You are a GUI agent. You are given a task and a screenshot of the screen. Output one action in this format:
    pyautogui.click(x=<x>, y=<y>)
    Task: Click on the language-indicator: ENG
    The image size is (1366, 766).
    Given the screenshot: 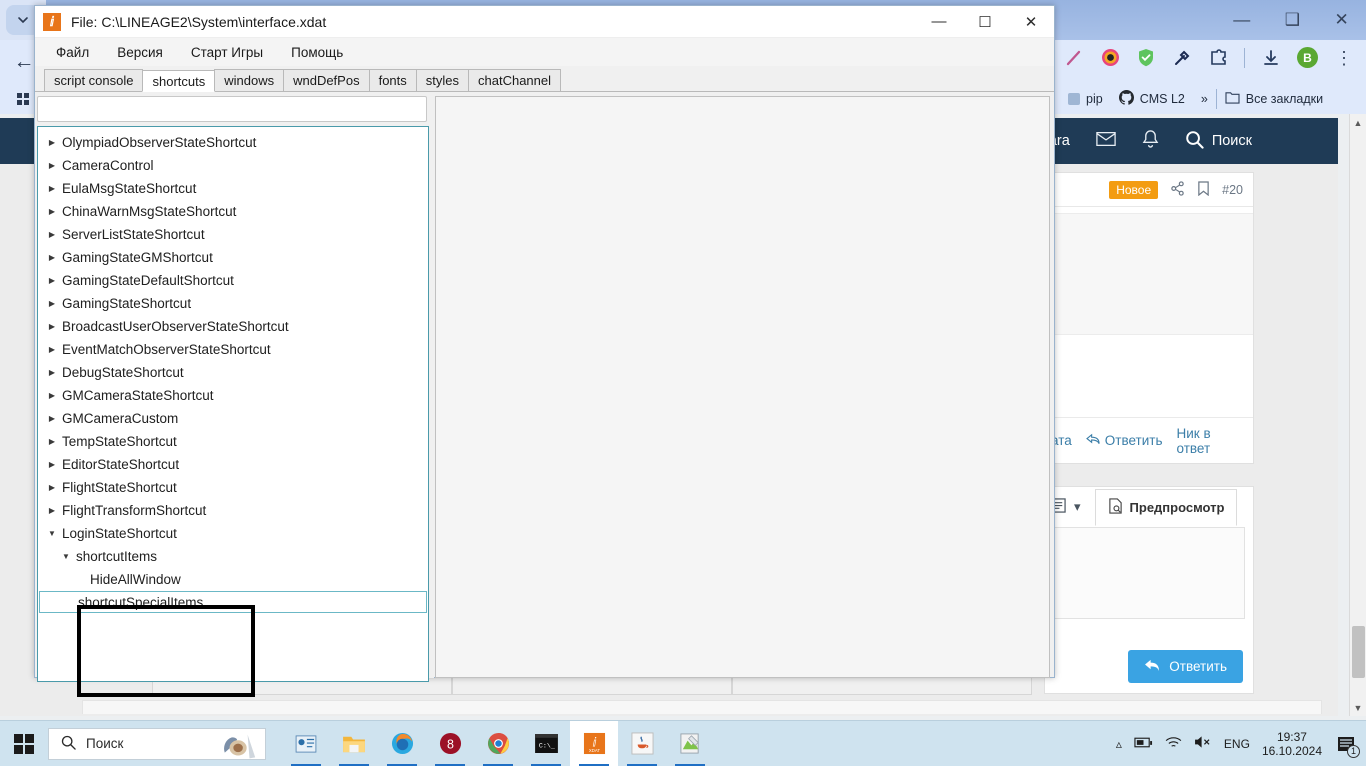 What is the action you would take?
    pyautogui.click(x=1237, y=744)
    